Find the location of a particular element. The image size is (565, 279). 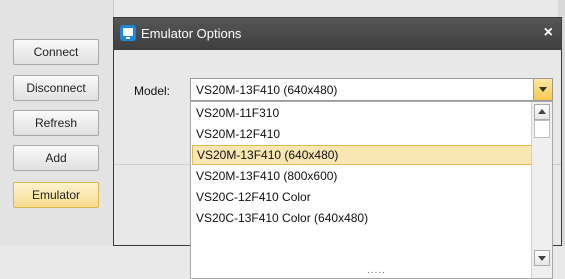

list-item: VS20C-12F410 Color is located at coordinates (362, 197).